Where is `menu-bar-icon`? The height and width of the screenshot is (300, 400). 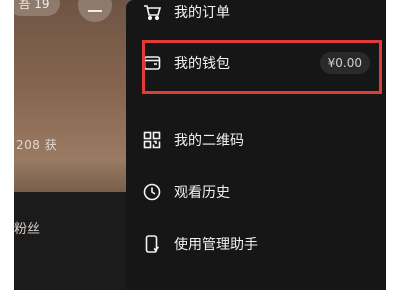
menu-bar-icon is located at coordinates (95, 11).